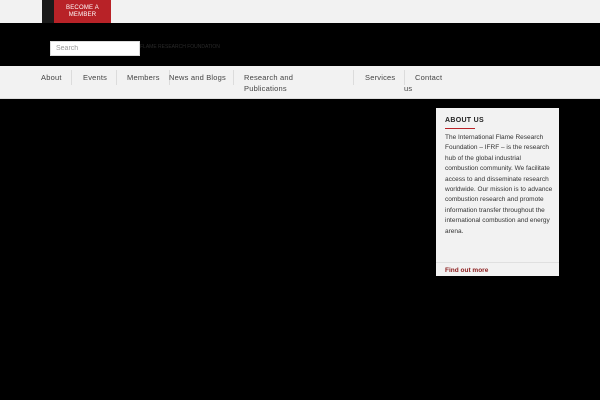 This screenshot has height=400, width=600. What do you see at coordinates (143, 77) in the screenshot?
I see `nav-item-members: Members` at bounding box center [143, 77].